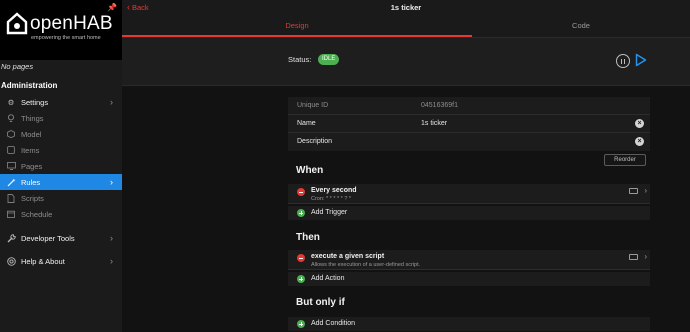  I want to click on pause-button, so click(623, 61).